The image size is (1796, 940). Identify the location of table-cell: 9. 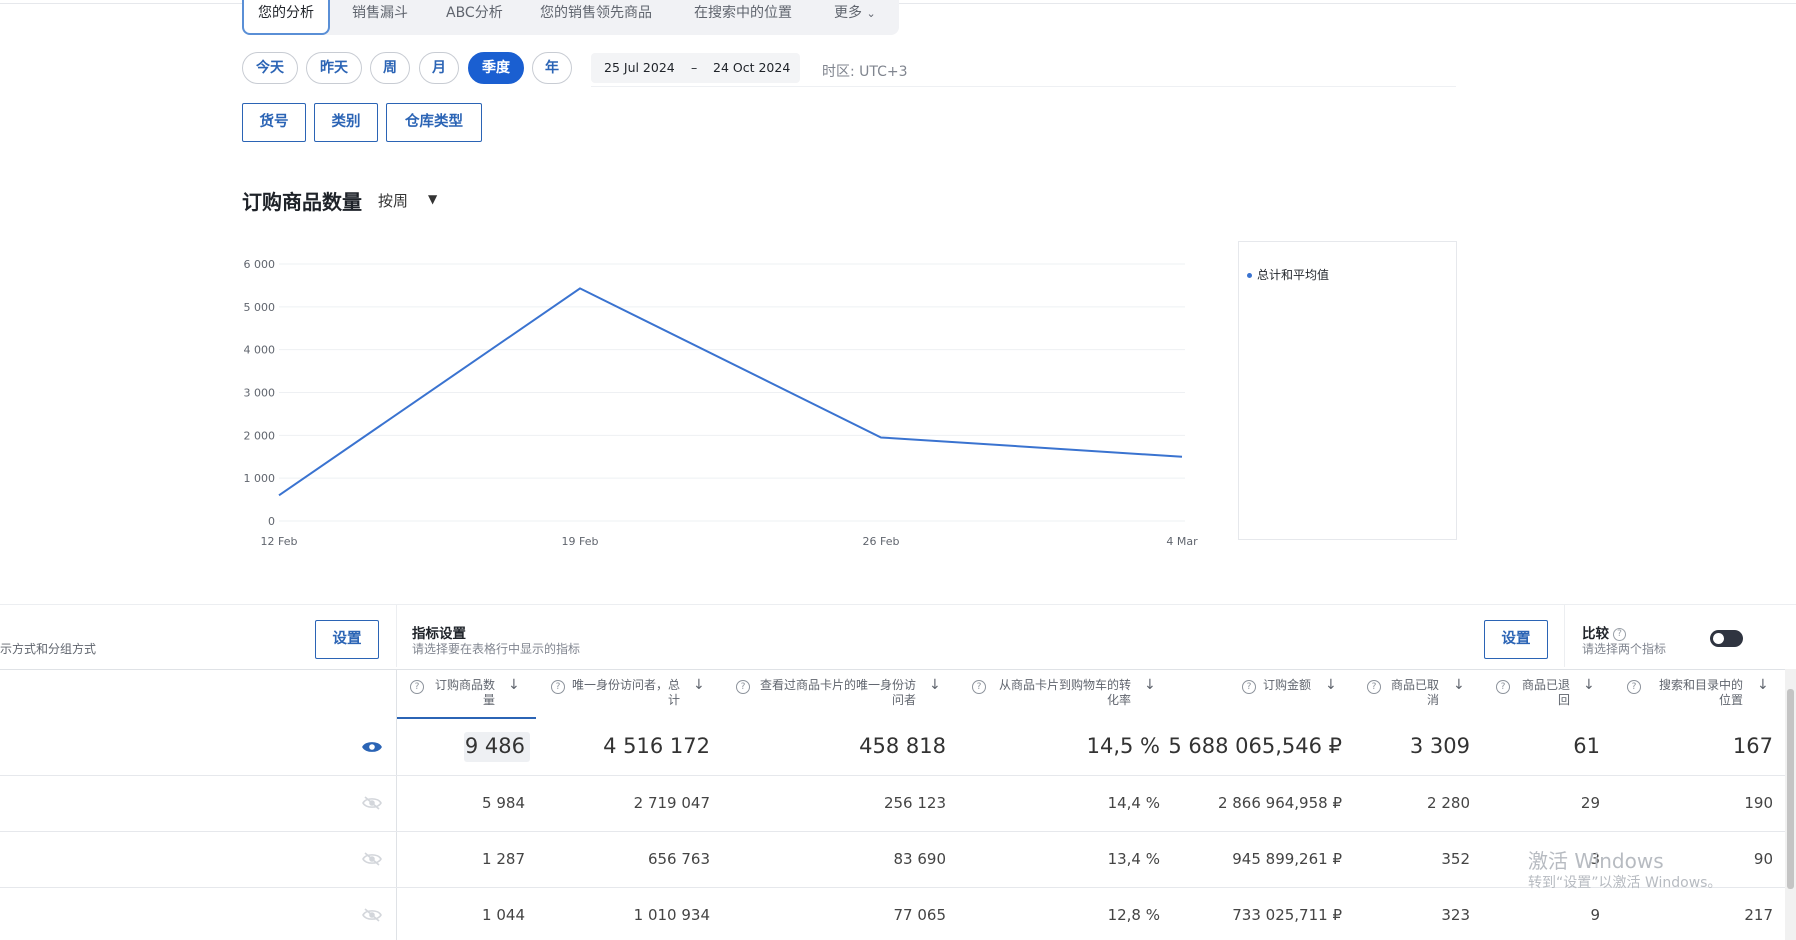
(1595, 914).